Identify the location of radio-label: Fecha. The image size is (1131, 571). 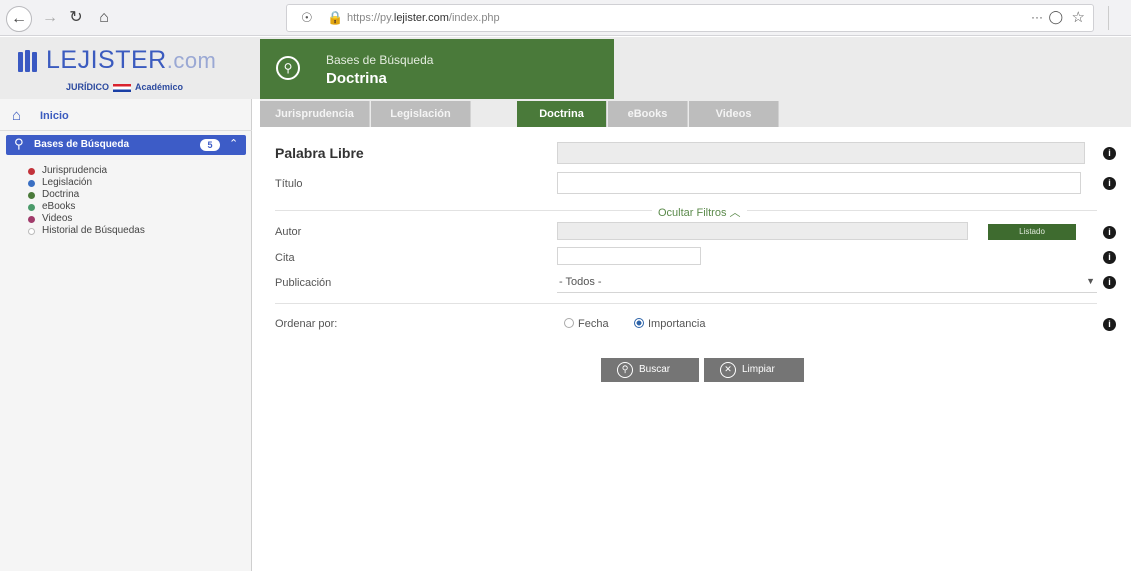
(593, 324).